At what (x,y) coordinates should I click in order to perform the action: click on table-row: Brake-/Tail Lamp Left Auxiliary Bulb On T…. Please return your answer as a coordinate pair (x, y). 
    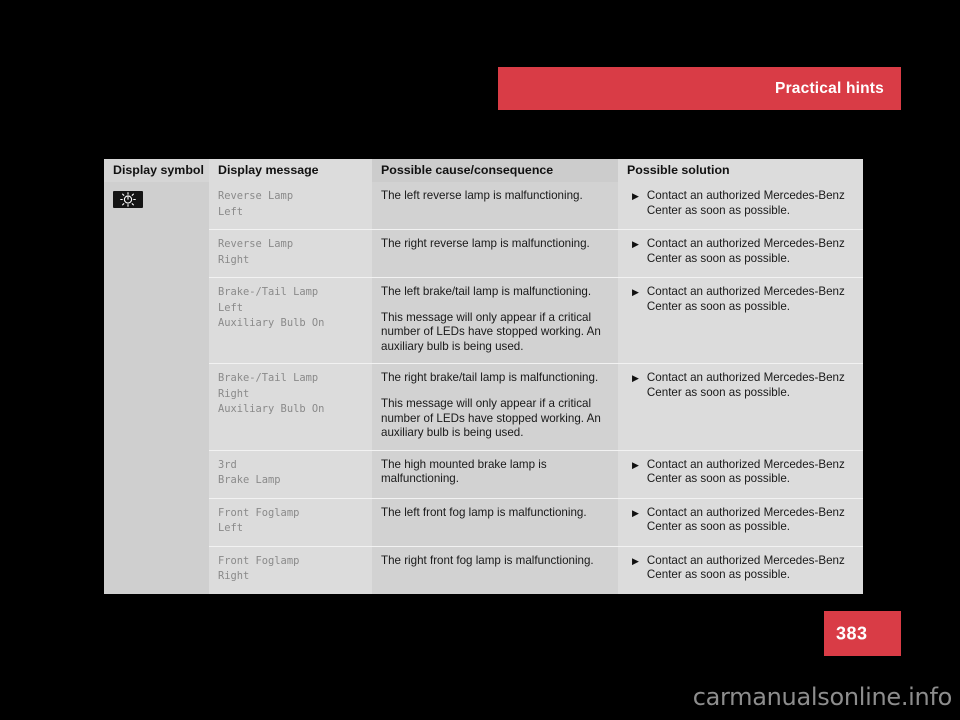
    Looking at the image, I should click on (536, 320).